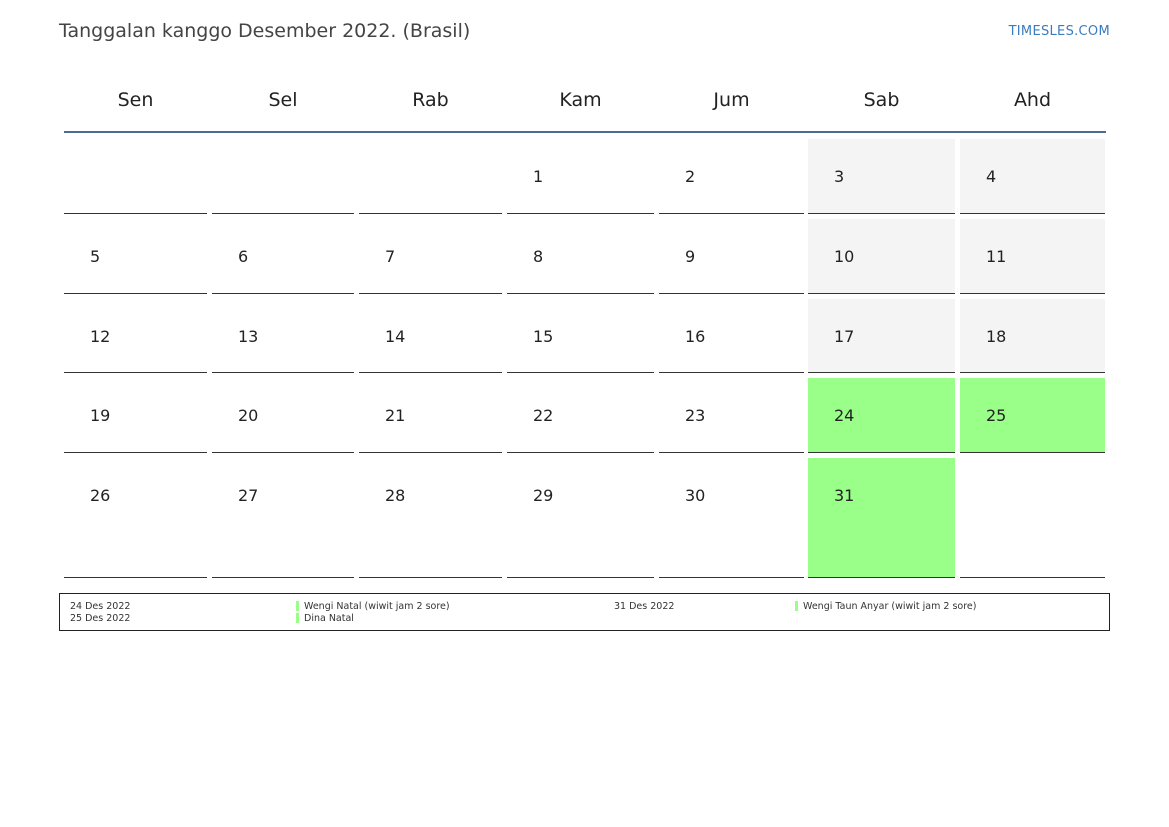 The width and height of the screenshot is (1169, 827). What do you see at coordinates (881, 518) in the screenshot?
I see `day-cell: 31` at bounding box center [881, 518].